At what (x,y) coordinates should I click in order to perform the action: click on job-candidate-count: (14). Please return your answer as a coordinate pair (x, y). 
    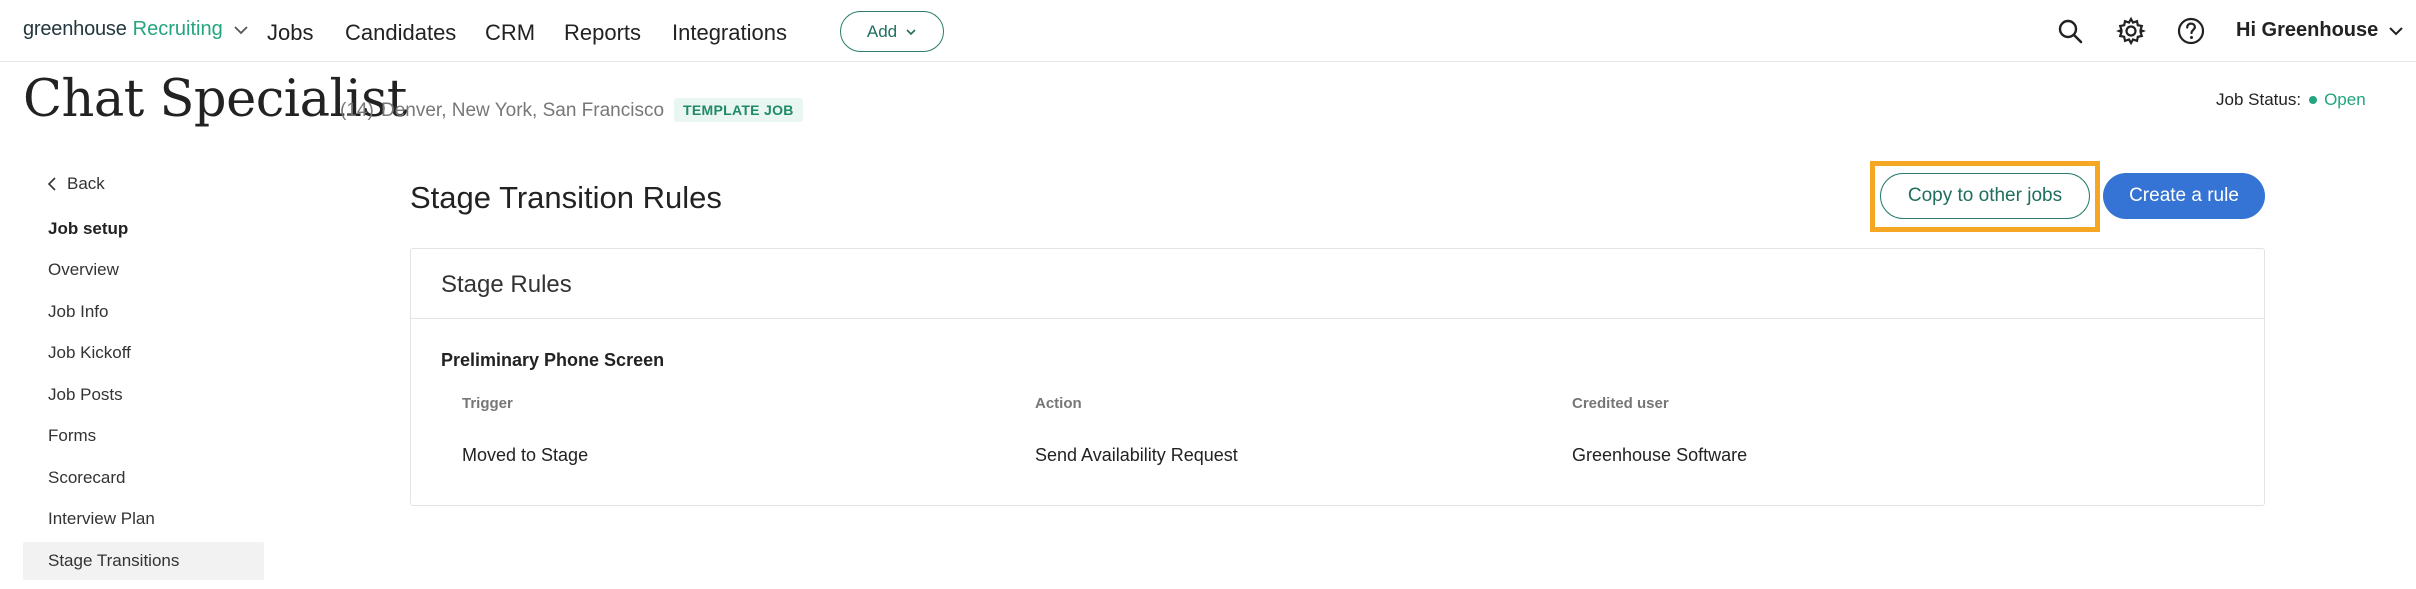
    Looking at the image, I should click on (357, 110).